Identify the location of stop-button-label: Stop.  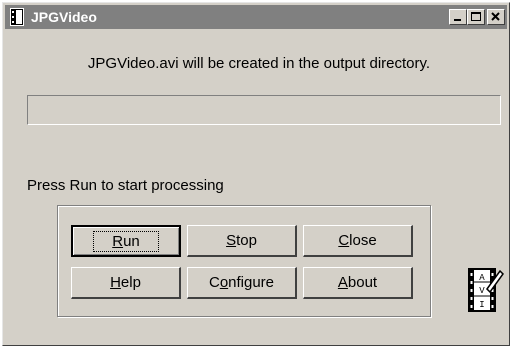
(241, 240).